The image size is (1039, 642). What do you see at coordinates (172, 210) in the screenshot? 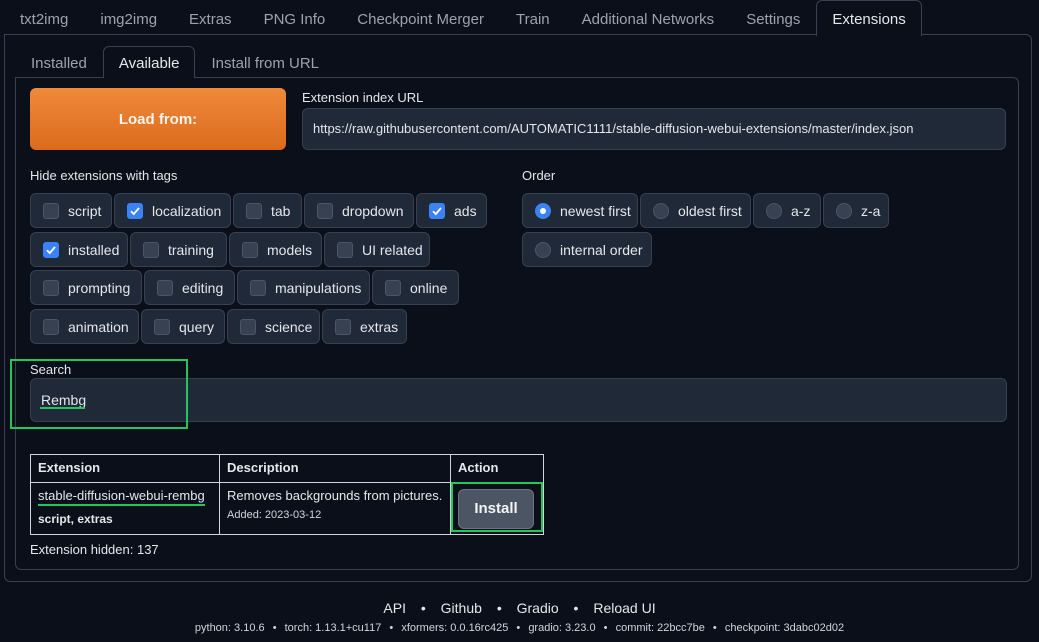
I see `tag-checkbox-localization: localization` at bounding box center [172, 210].